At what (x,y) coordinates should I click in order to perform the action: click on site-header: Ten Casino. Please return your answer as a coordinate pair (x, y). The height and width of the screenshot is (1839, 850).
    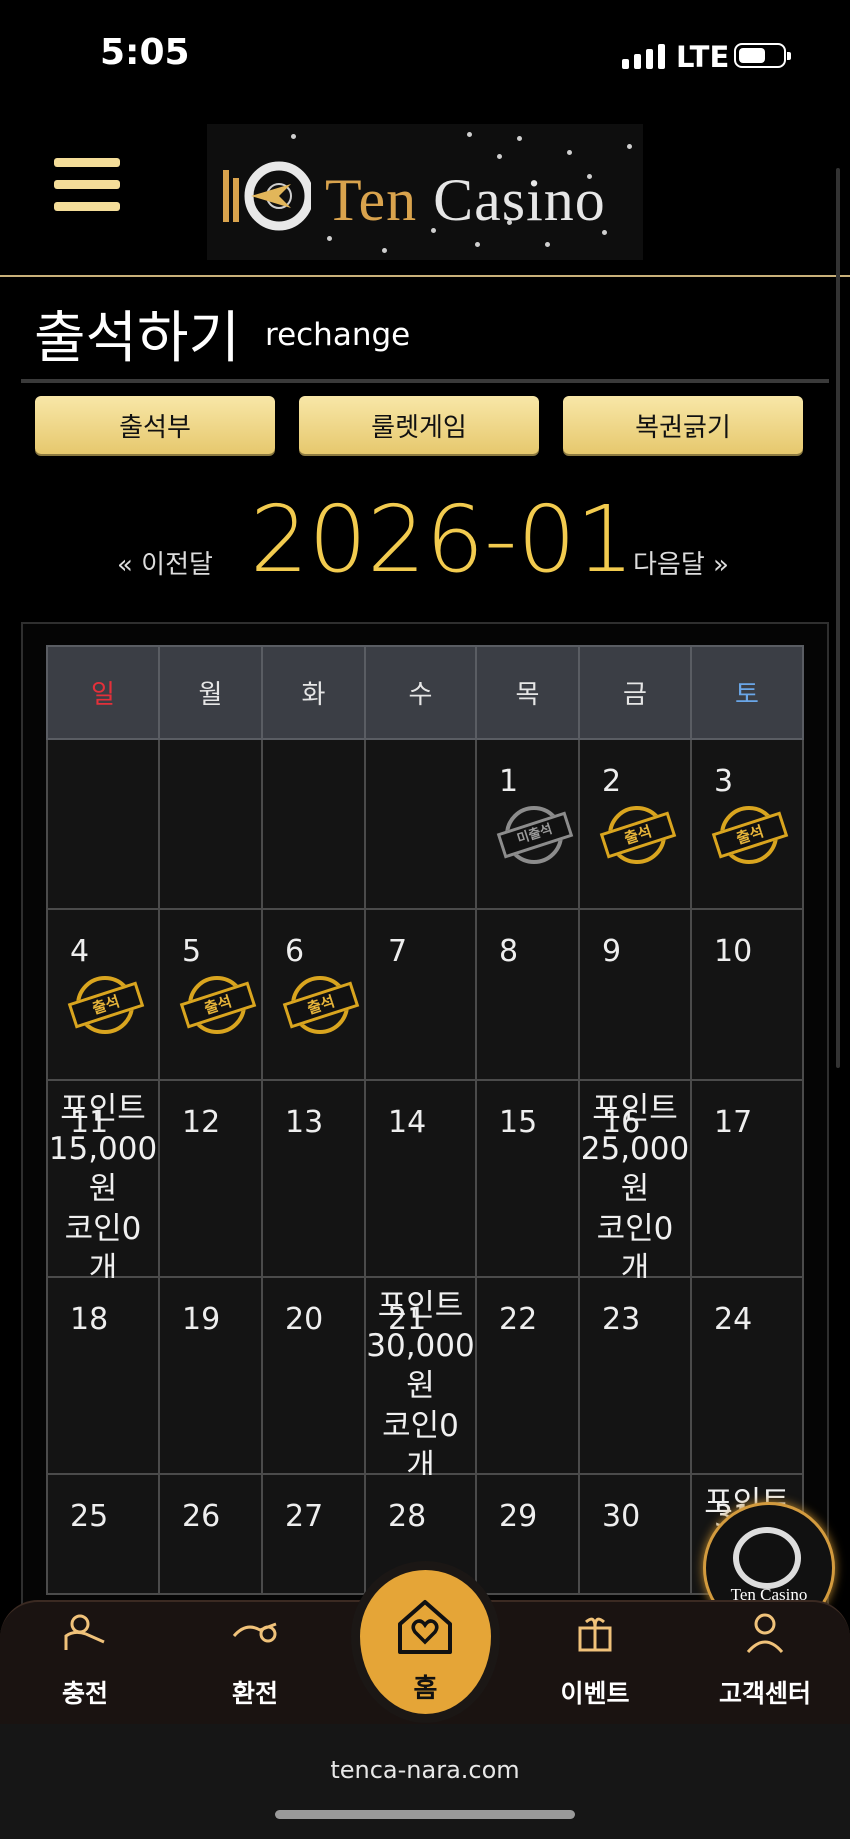
    Looking at the image, I should click on (425, 193).